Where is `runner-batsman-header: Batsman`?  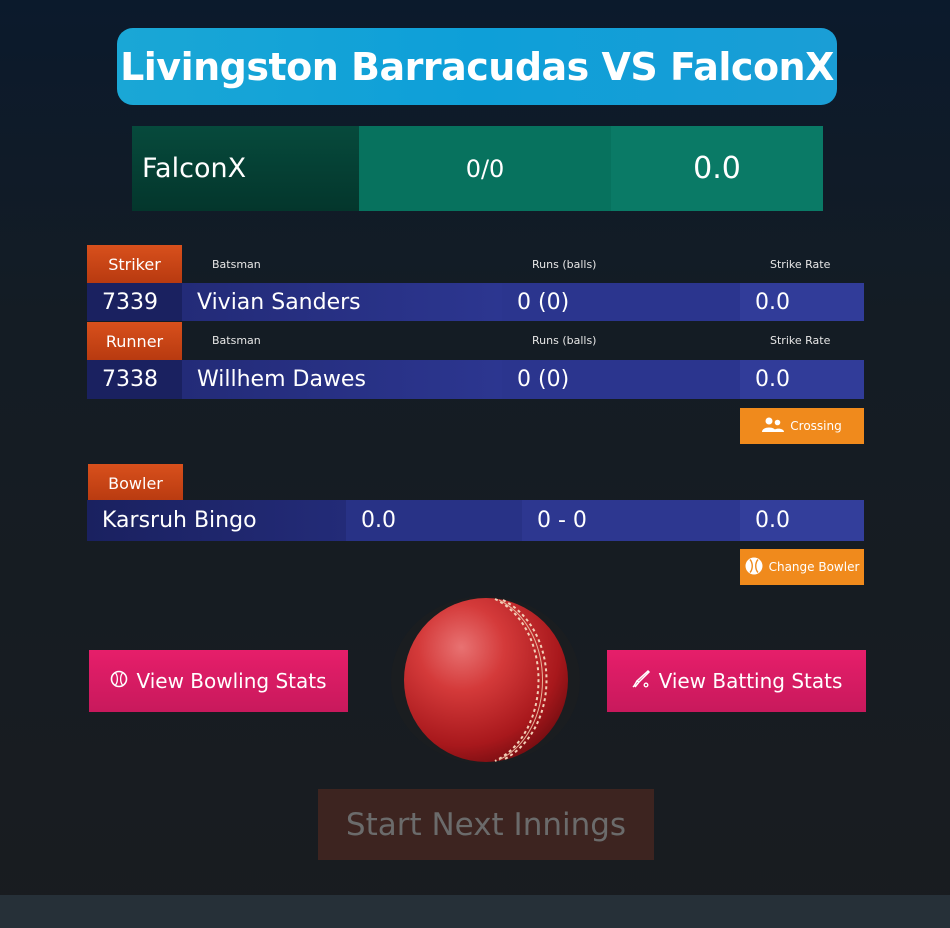 runner-batsman-header: Batsman is located at coordinates (236, 340).